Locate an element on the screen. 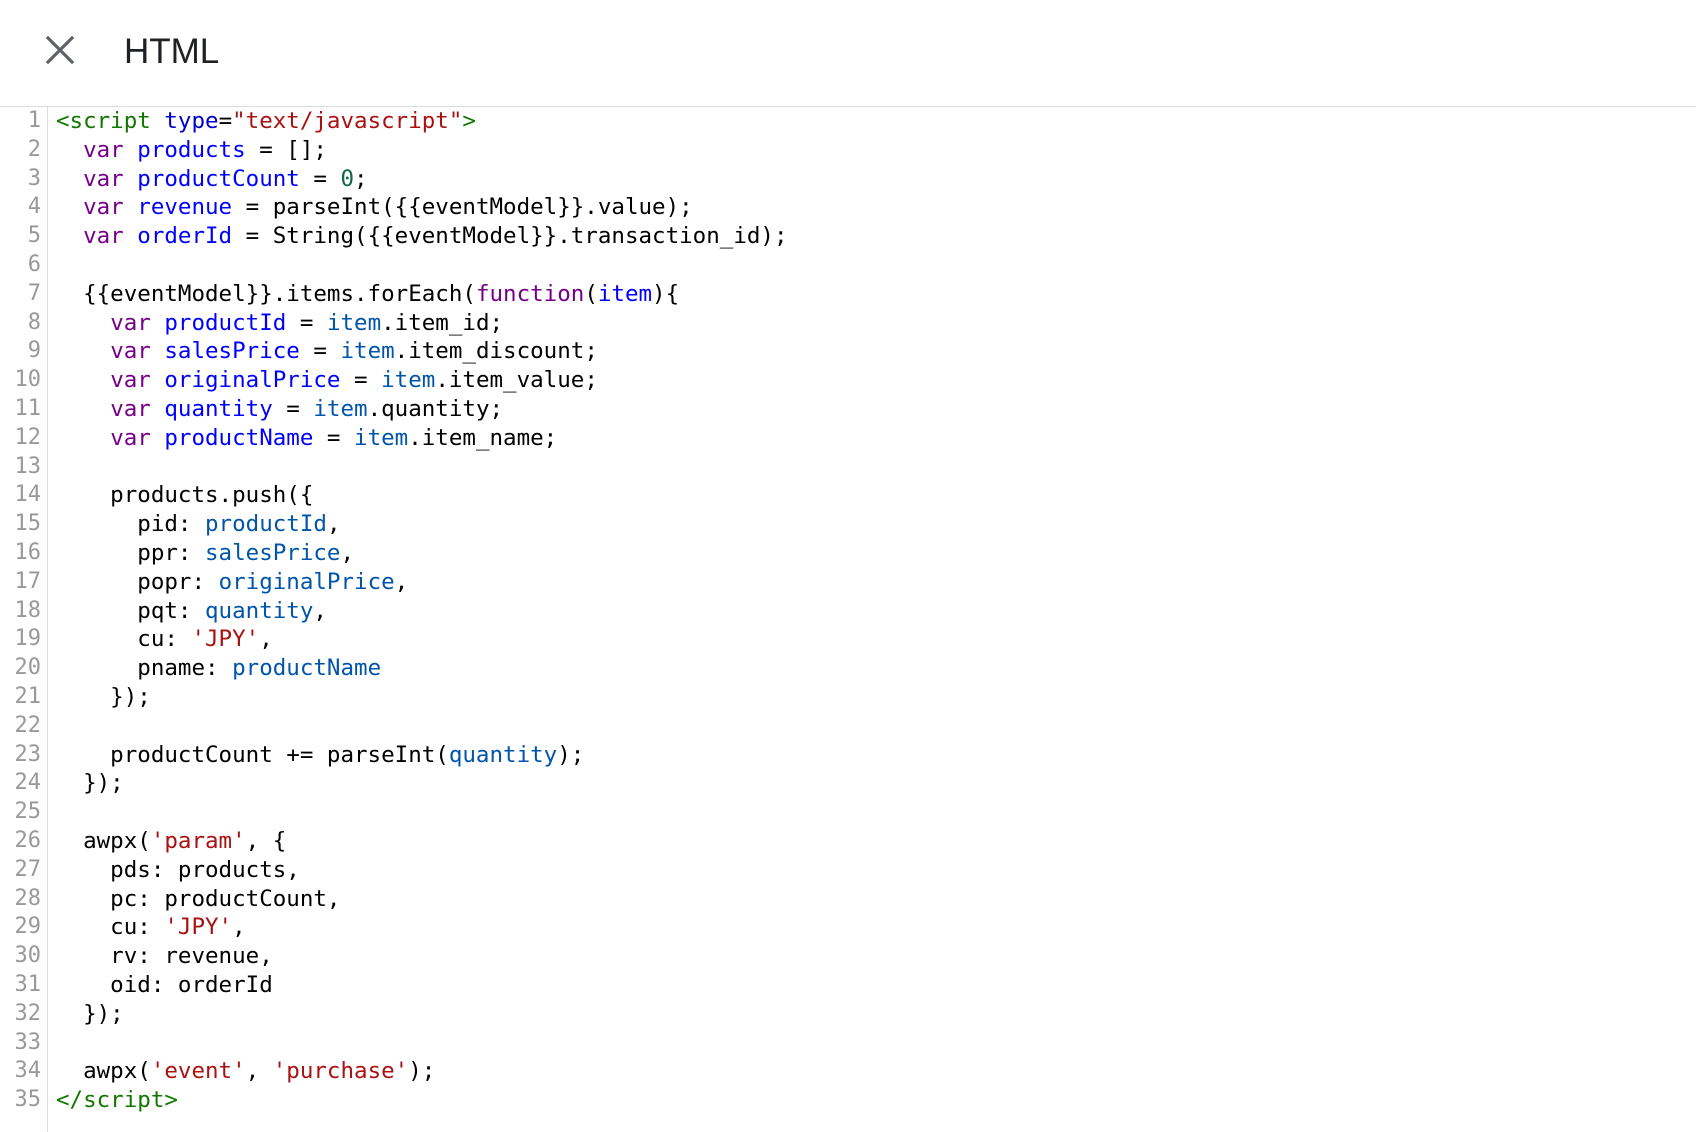 This screenshot has width=1696, height=1132. code-line: oid: orderId is located at coordinates (876, 985).